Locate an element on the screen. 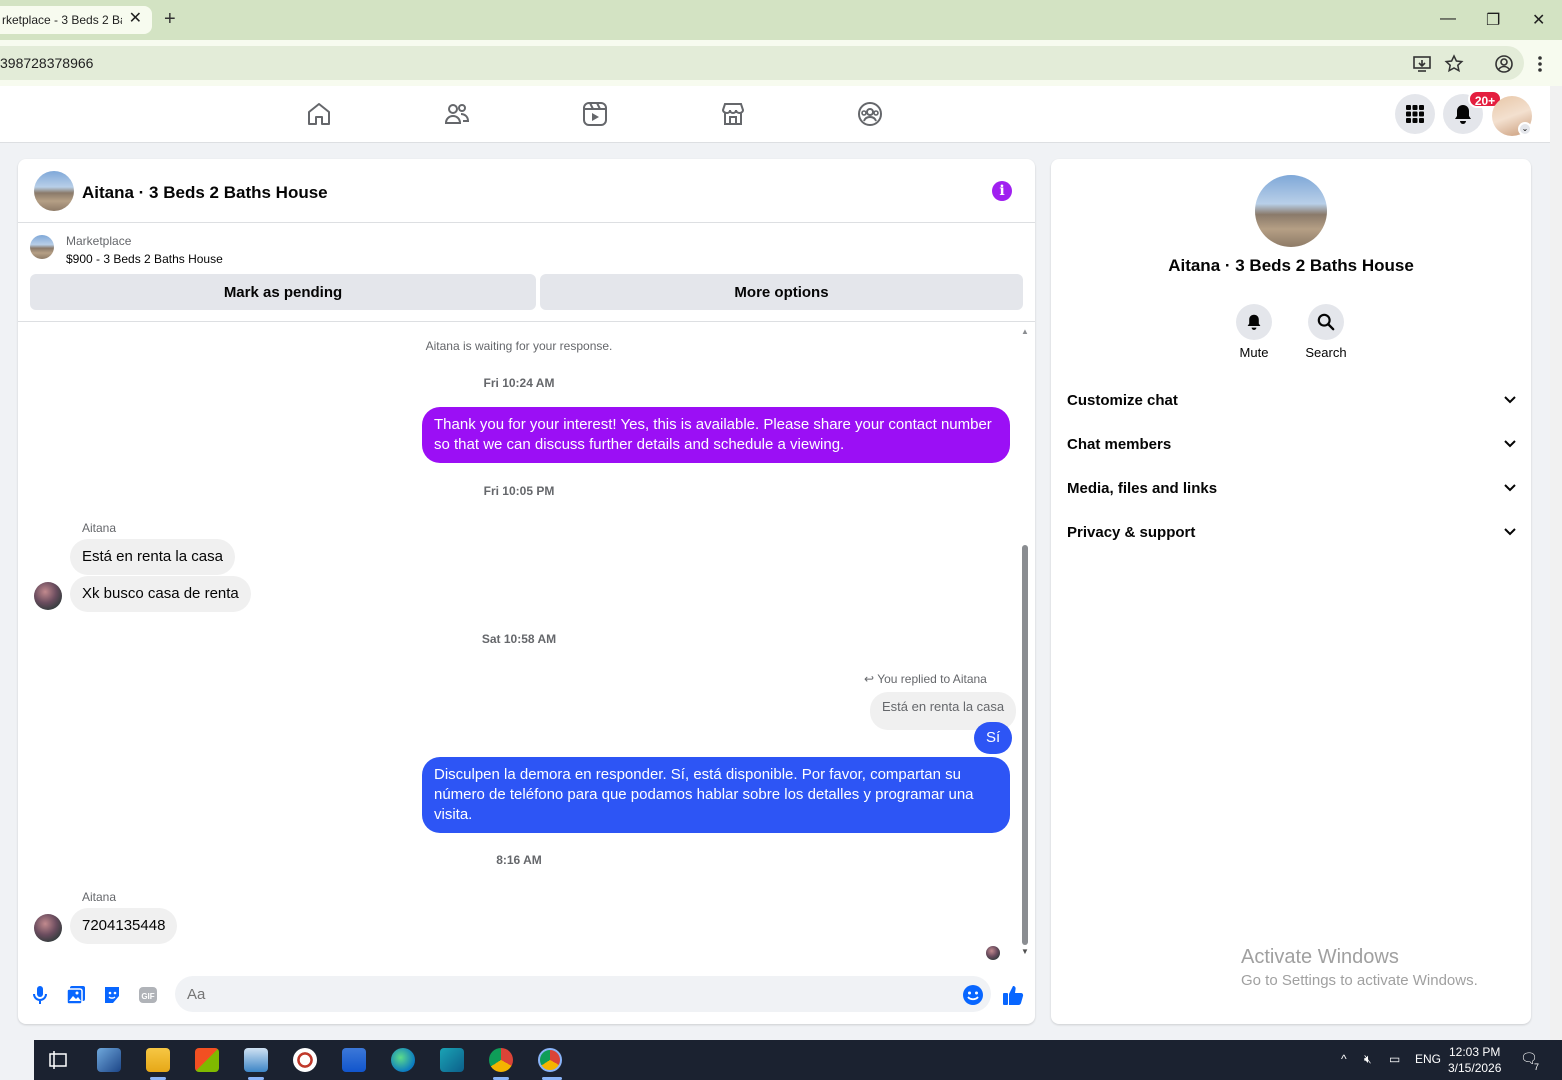  waiting-notice: Aitana is waiting for your response. is located at coordinates (519, 346).